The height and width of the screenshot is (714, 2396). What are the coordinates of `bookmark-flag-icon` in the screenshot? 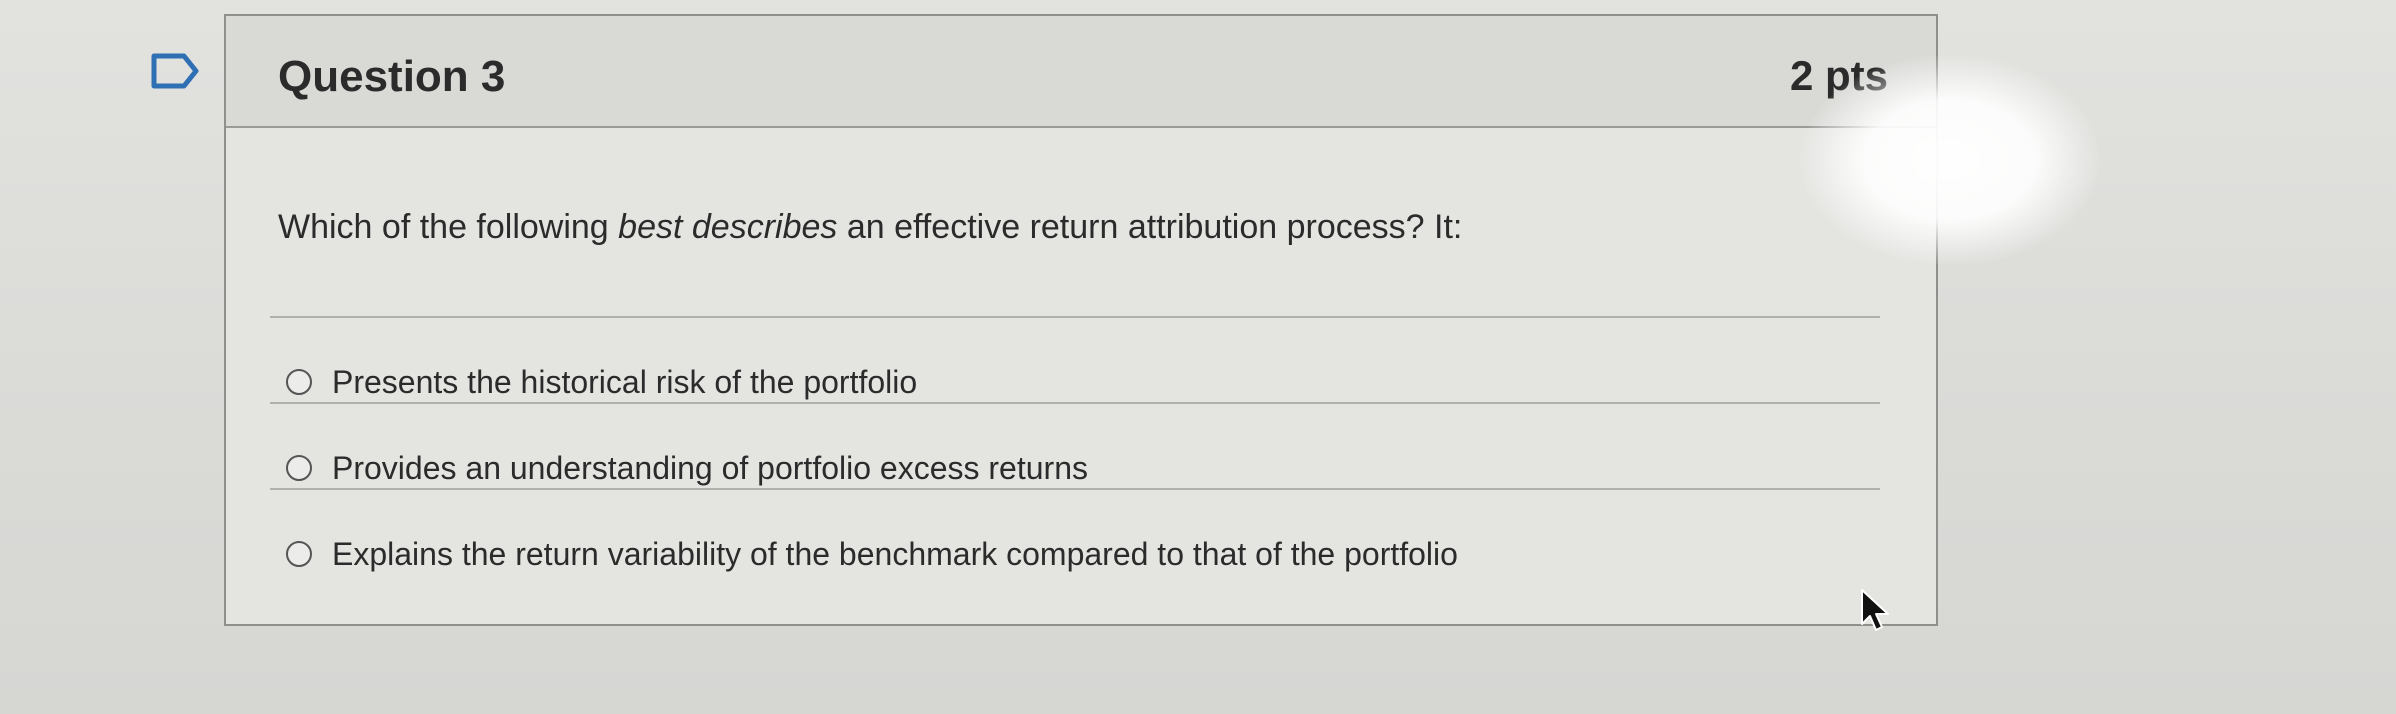 It's located at (176, 71).